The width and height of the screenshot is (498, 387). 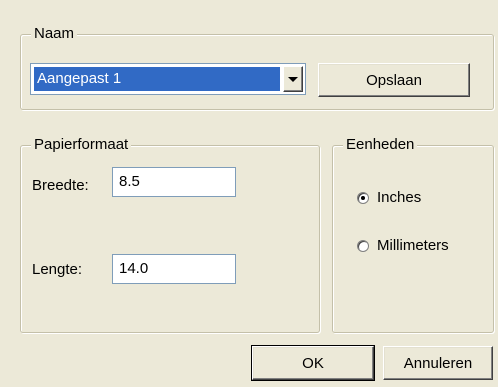 What do you see at coordinates (363, 245) in the screenshot?
I see `radio-millimeters-indicator` at bounding box center [363, 245].